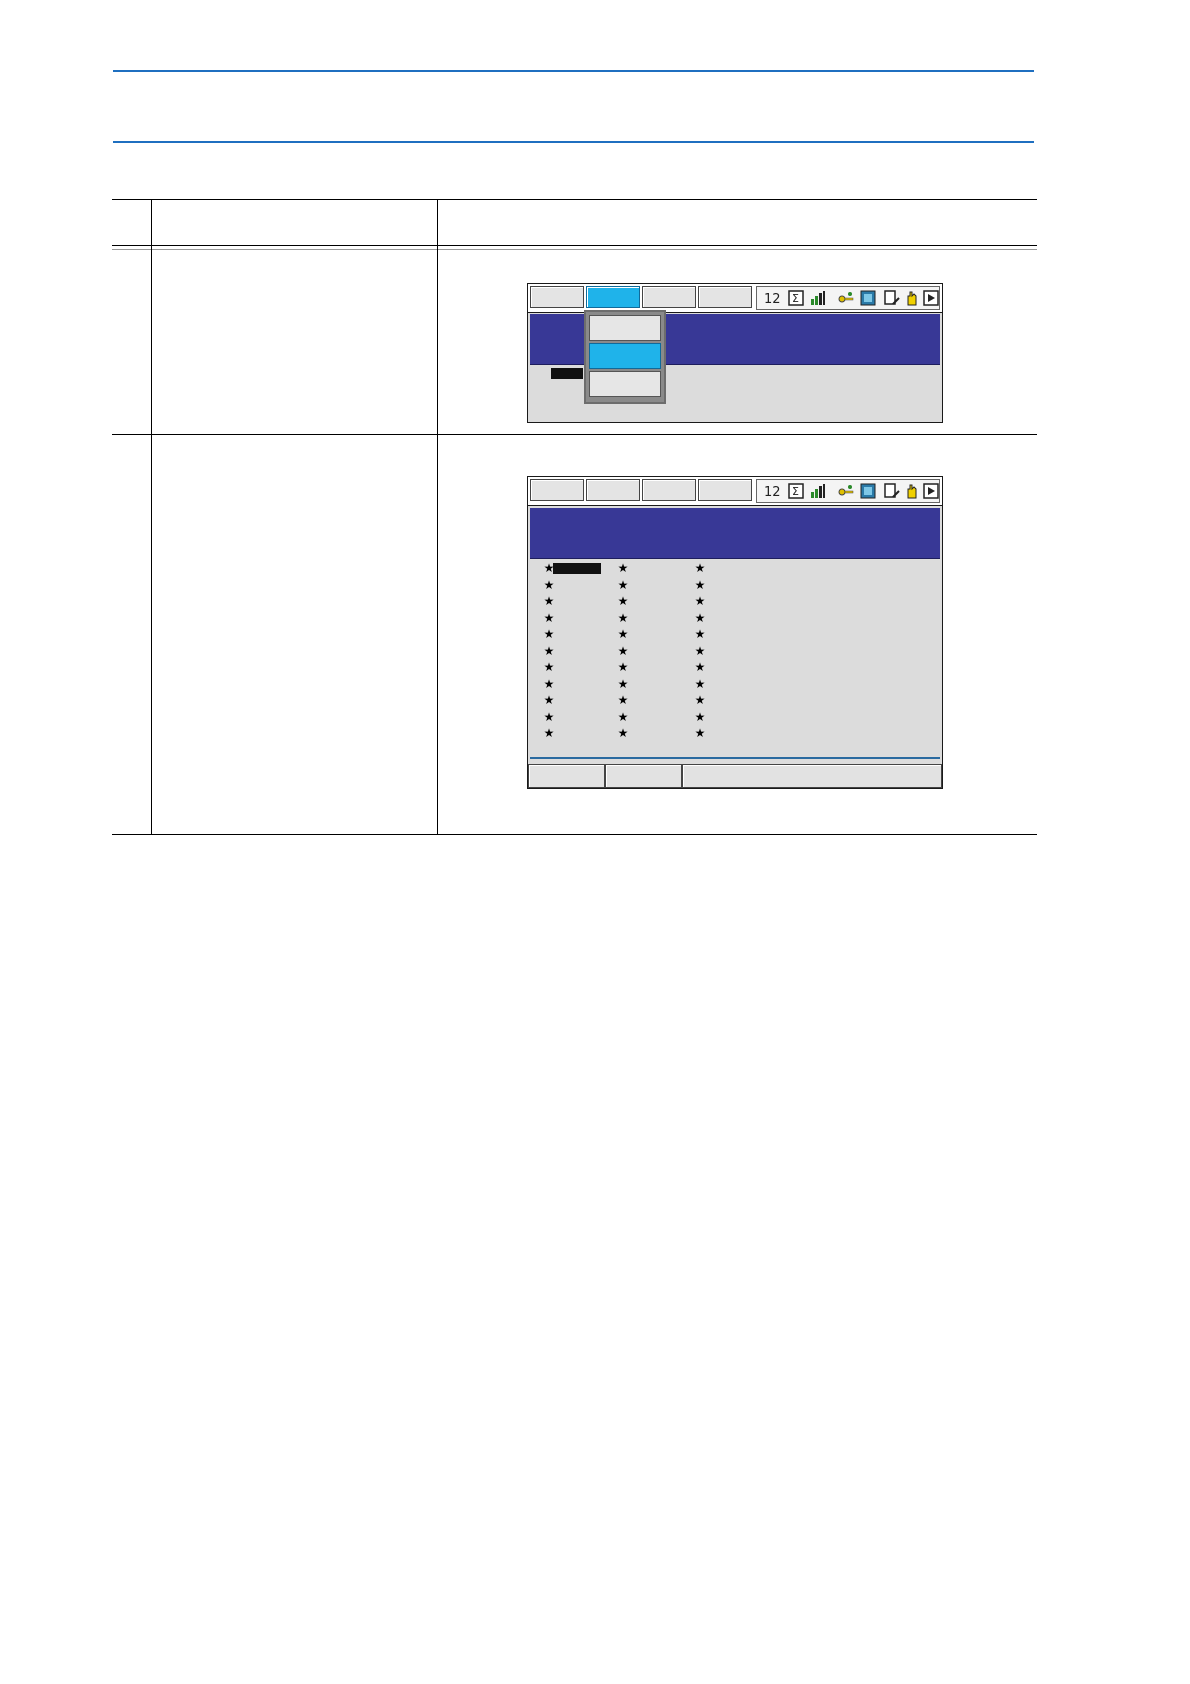 This screenshot has width=1190, height=1684. Describe the element at coordinates (735, 353) in the screenshot. I see `pendant-screen-menu: 12 Σ` at that location.